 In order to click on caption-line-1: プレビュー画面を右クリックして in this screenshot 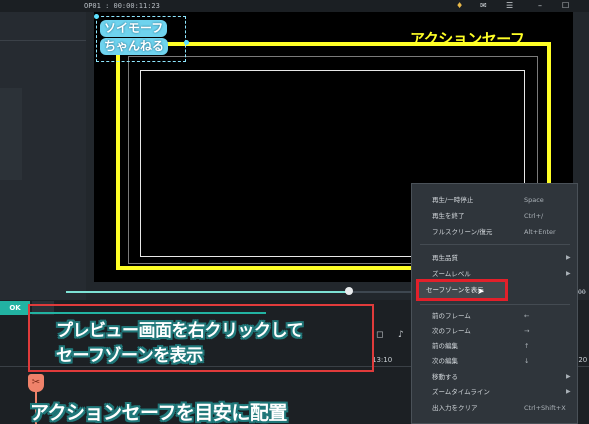, I will do `click(180, 331)`.